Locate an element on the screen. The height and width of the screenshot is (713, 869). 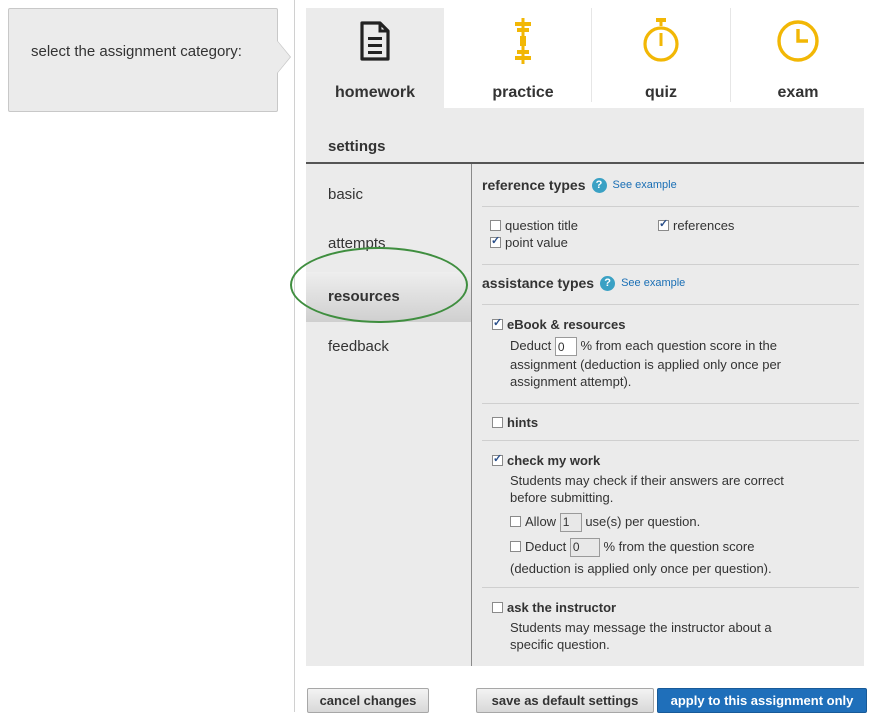
hints-checkbox is located at coordinates (497, 422).